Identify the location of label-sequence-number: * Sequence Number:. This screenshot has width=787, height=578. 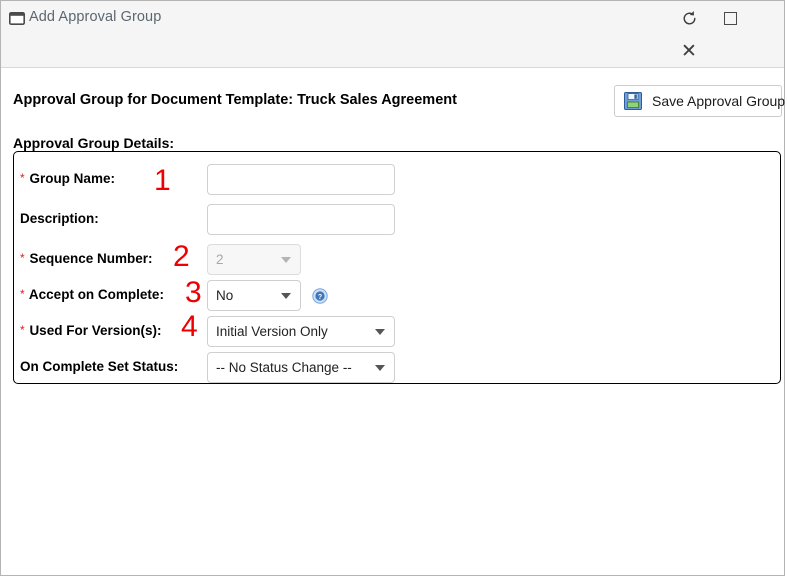
(86, 258).